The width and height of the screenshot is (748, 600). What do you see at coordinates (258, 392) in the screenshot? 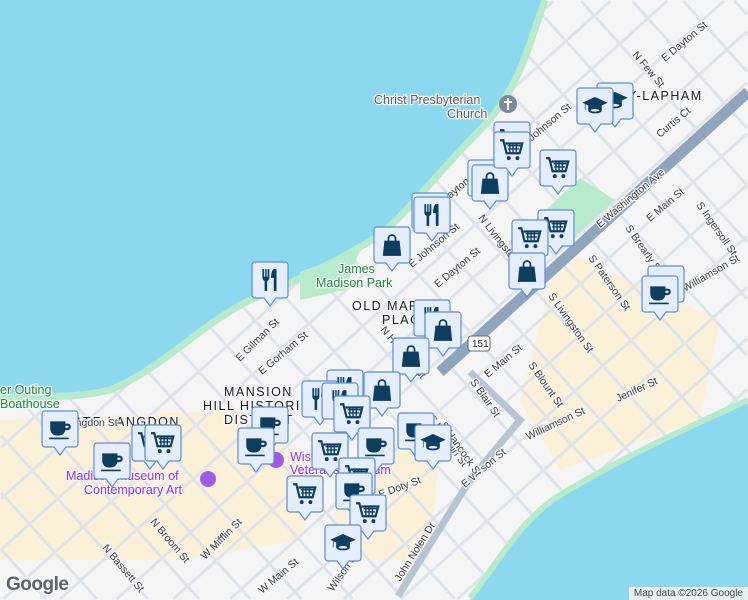
I see `district-label: MANSION` at bounding box center [258, 392].